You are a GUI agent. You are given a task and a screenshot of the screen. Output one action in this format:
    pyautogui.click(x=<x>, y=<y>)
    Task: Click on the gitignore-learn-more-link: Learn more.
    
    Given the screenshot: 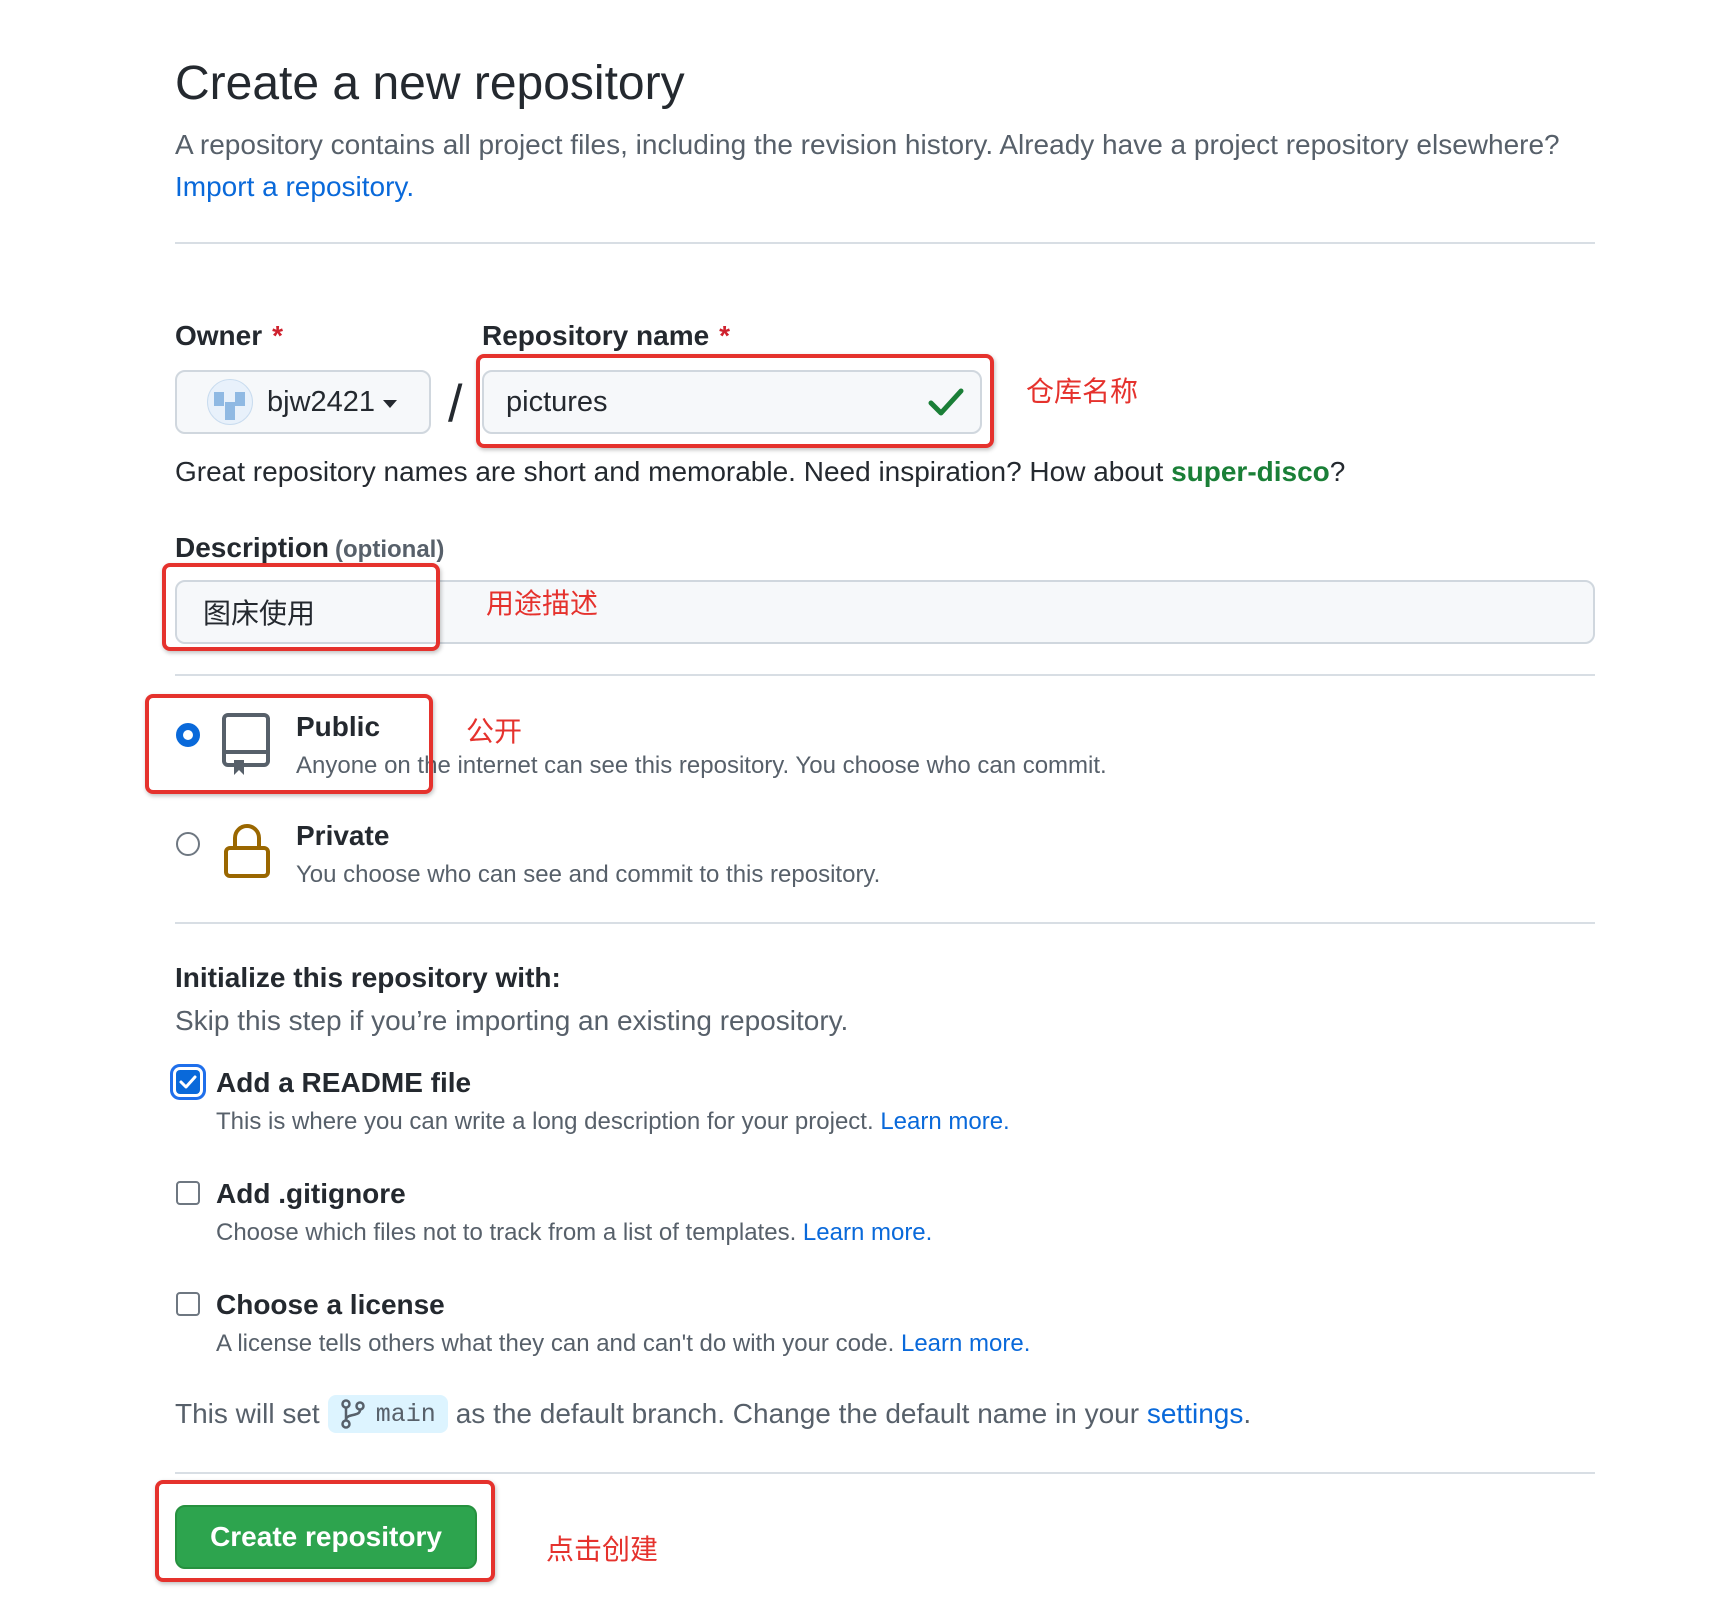 What is the action you would take?
    pyautogui.click(x=867, y=1232)
    